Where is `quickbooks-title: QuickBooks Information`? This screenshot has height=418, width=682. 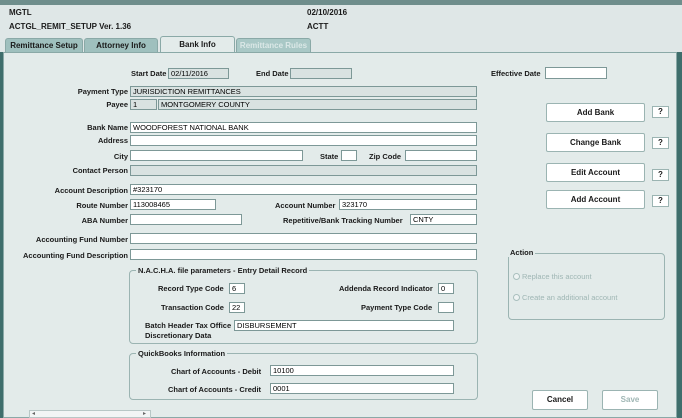
quickbooks-title: QuickBooks Information is located at coordinates (182, 353).